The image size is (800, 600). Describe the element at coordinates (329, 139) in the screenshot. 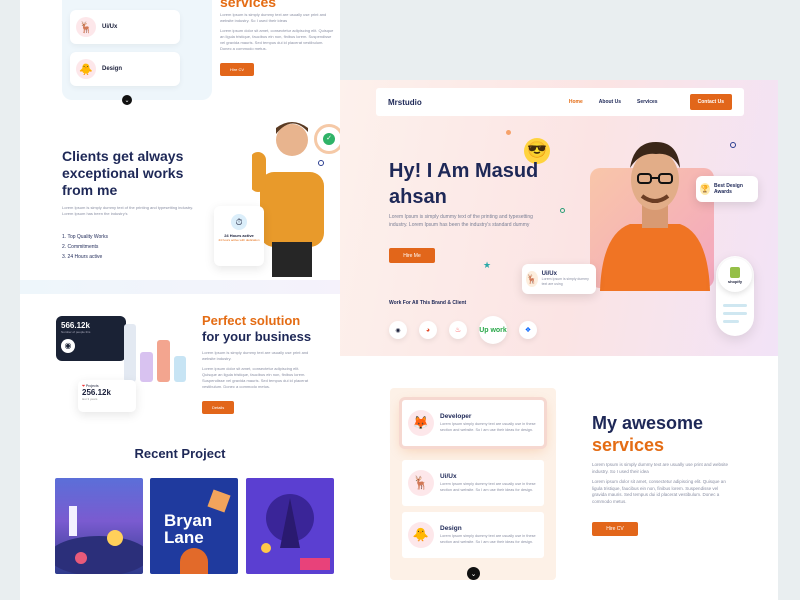

I see `shield-icon: ✓` at that location.